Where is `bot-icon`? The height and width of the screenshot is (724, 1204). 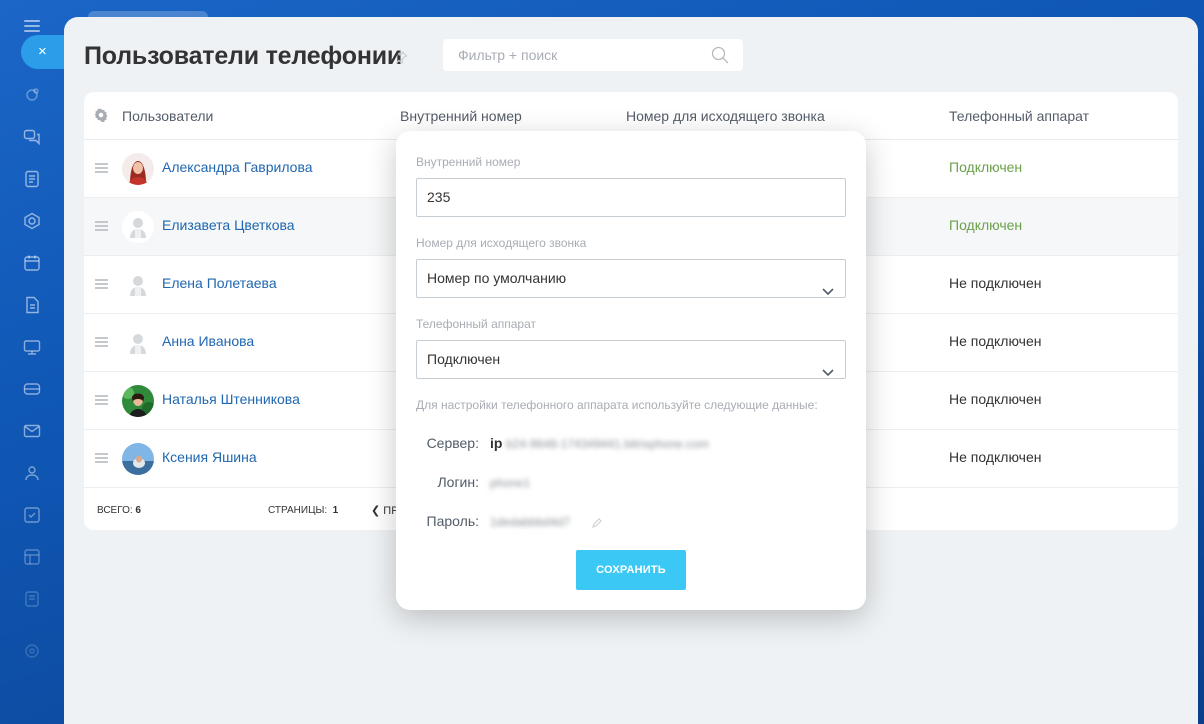
bot-icon is located at coordinates (32, 95).